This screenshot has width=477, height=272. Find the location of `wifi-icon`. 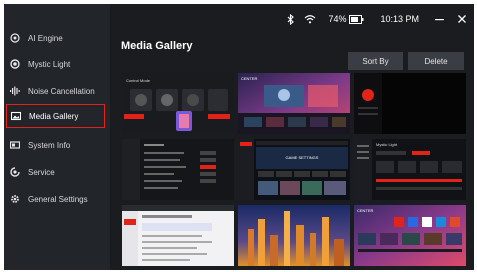

wifi-icon is located at coordinates (310, 19).